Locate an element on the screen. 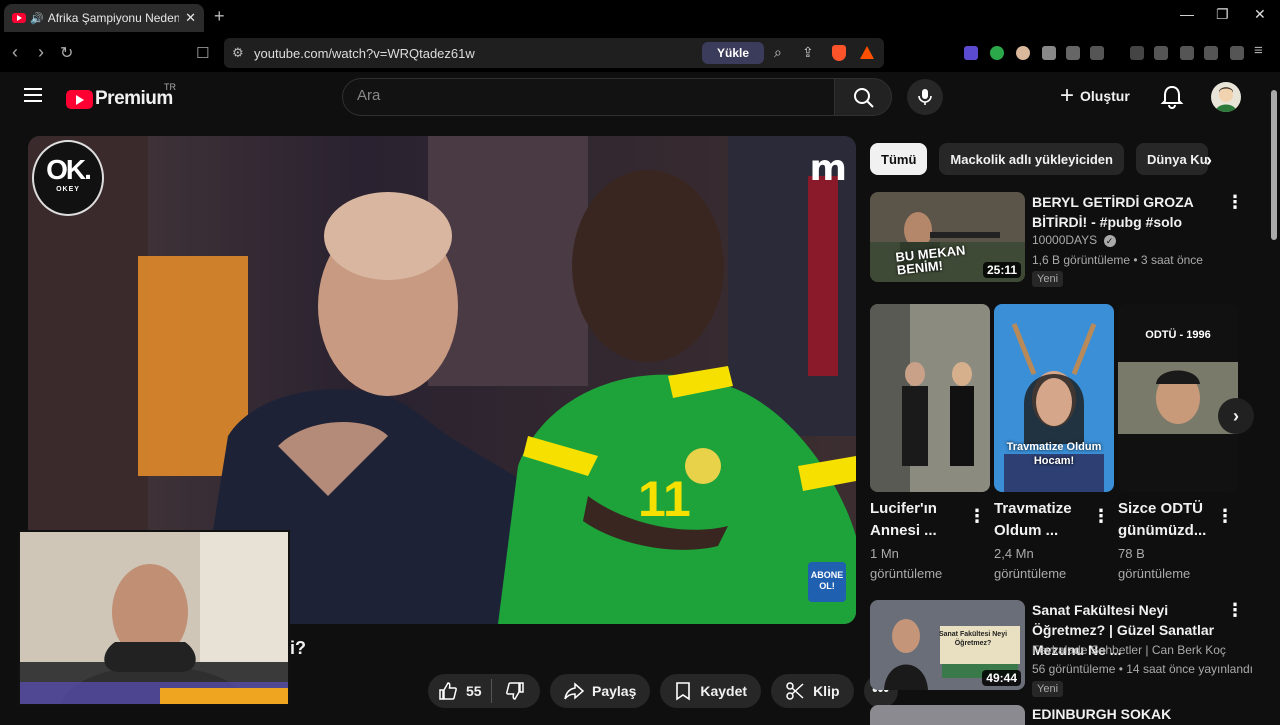  chip-world-cup: Dünya Kupa is located at coordinates (1171, 159).